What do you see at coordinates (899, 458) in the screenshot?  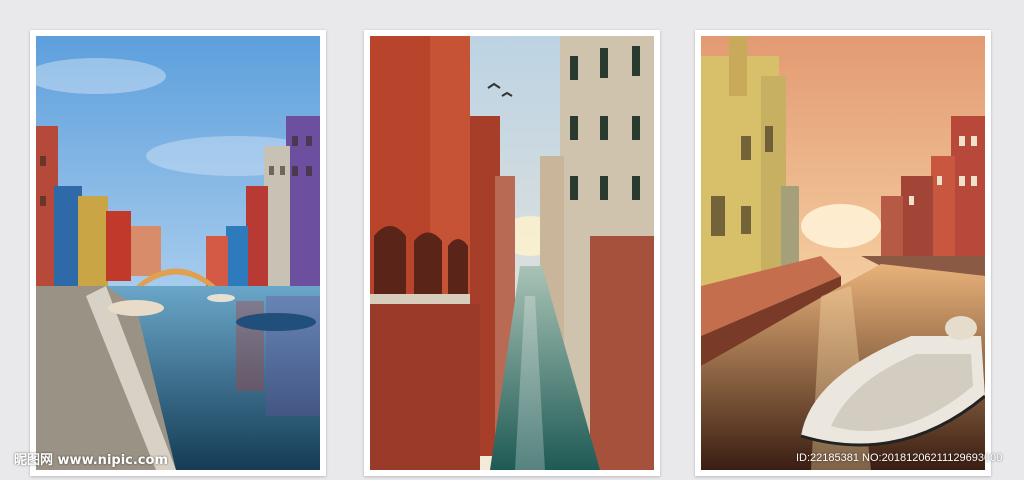 I see `watermark-id: ID:22185381 NO:20181206211129693000` at bounding box center [899, 458].